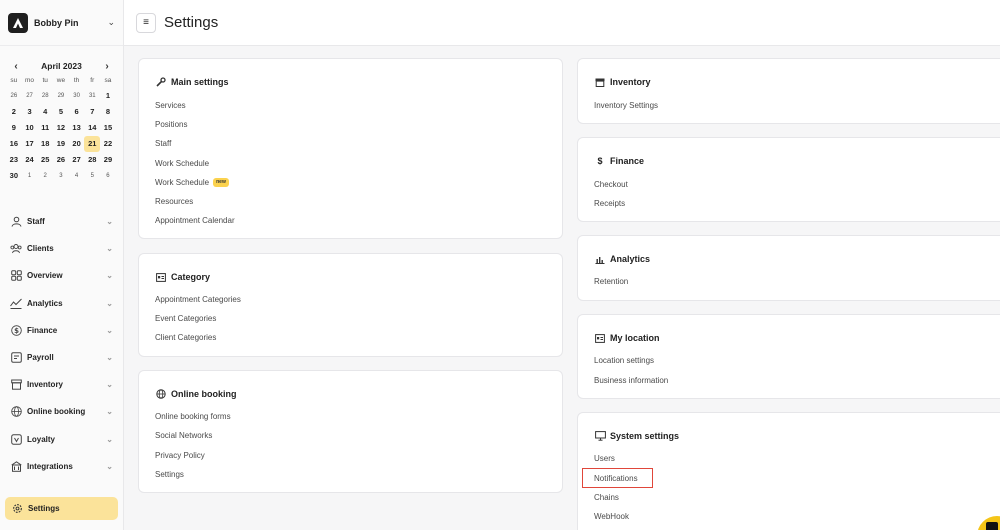 Image resolution: width=1000 pixels, height=530 pixels. I want to click on inventory-card: Inventory Inventory Settings, so click(788, 91).